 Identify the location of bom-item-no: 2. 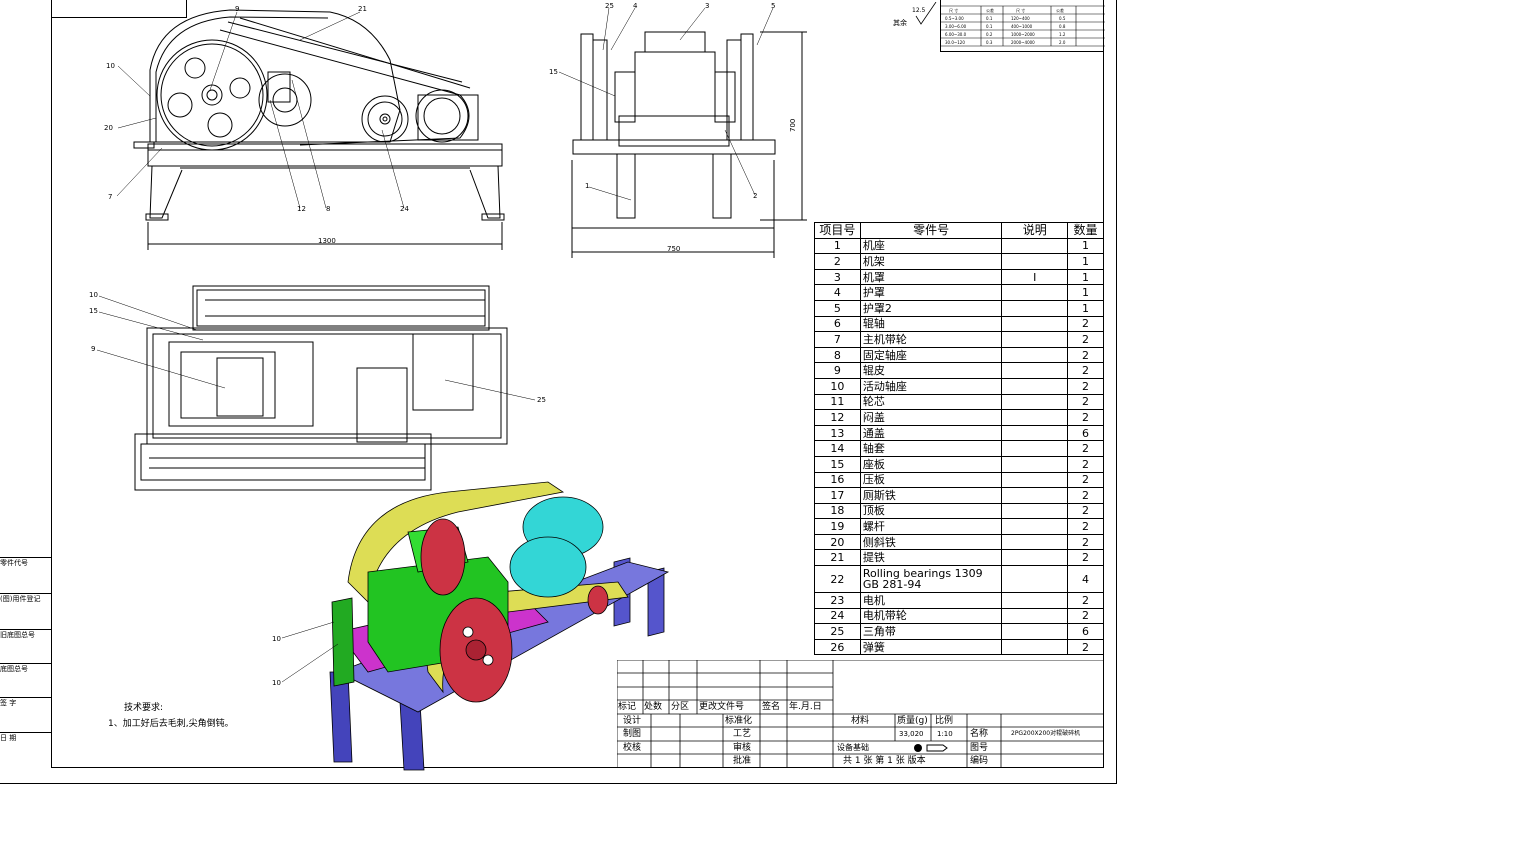
(837, 261).